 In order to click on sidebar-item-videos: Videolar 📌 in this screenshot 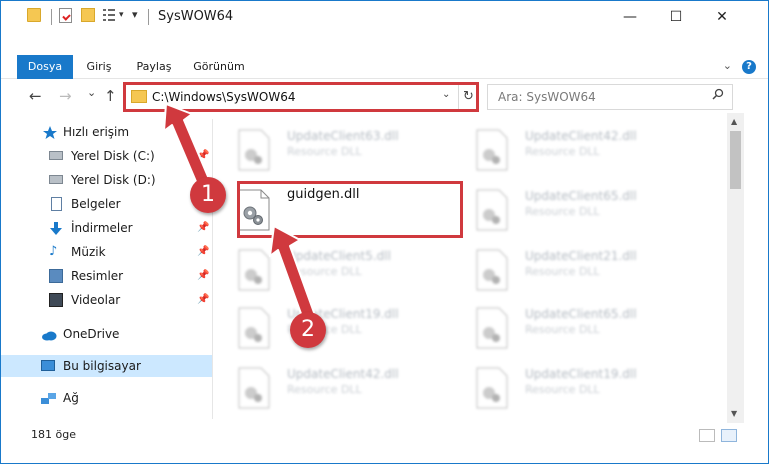, I will do `click(106, 300)`.